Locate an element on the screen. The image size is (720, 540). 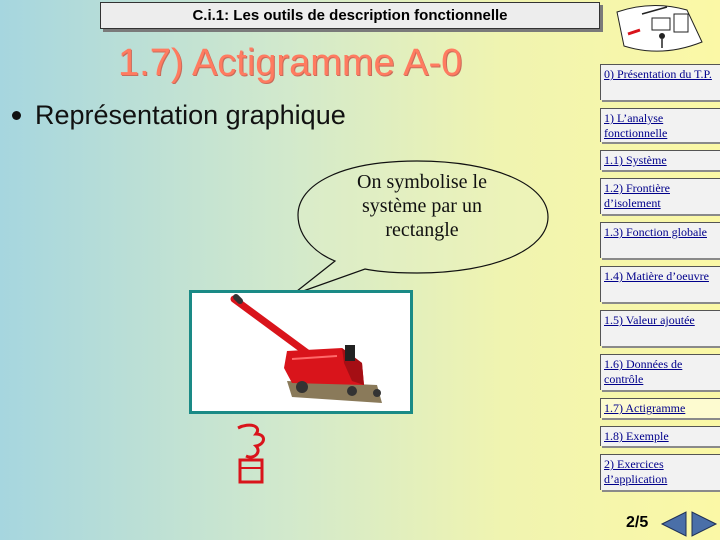
slide-title: 1.7) Actigramme A-0 is located at coordinates (290, 63).